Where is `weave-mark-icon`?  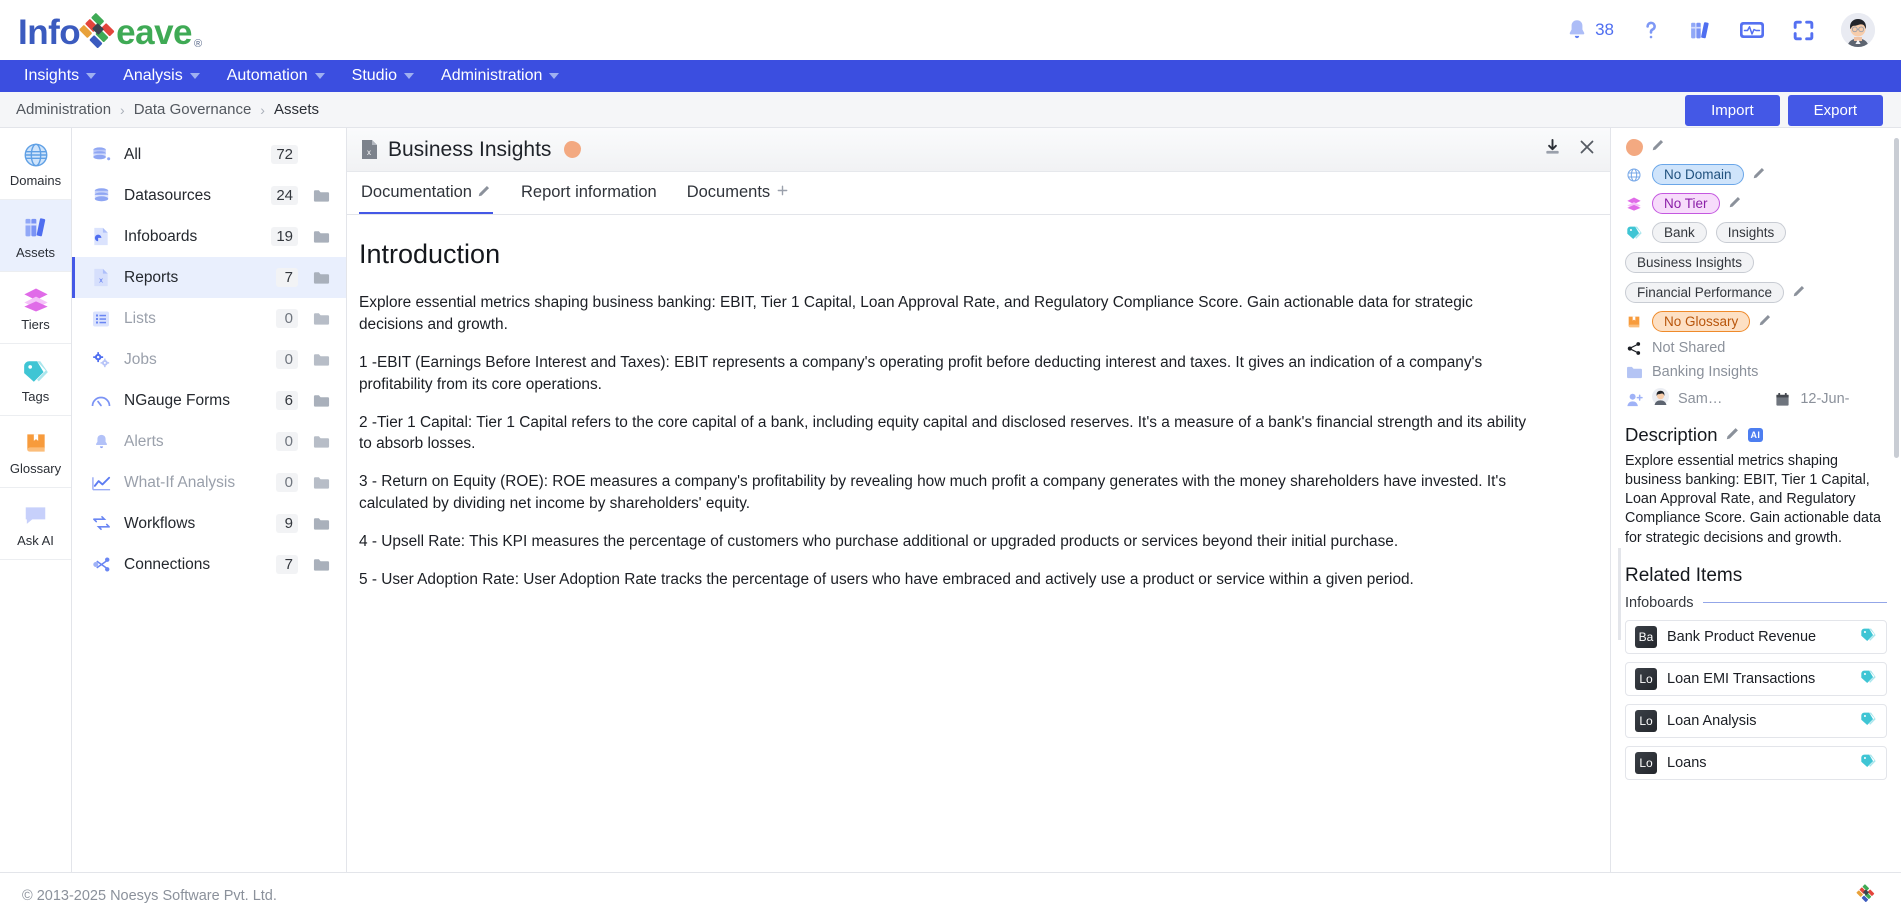
weave-mark-icon is located at coordinates (98, 31).